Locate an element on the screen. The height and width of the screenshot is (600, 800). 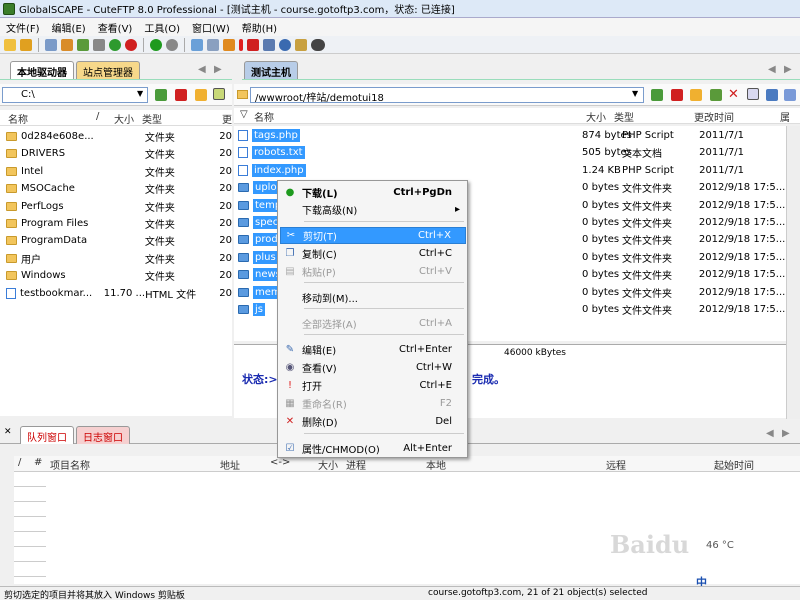
delete-icon is located at coordinates (253, 44).